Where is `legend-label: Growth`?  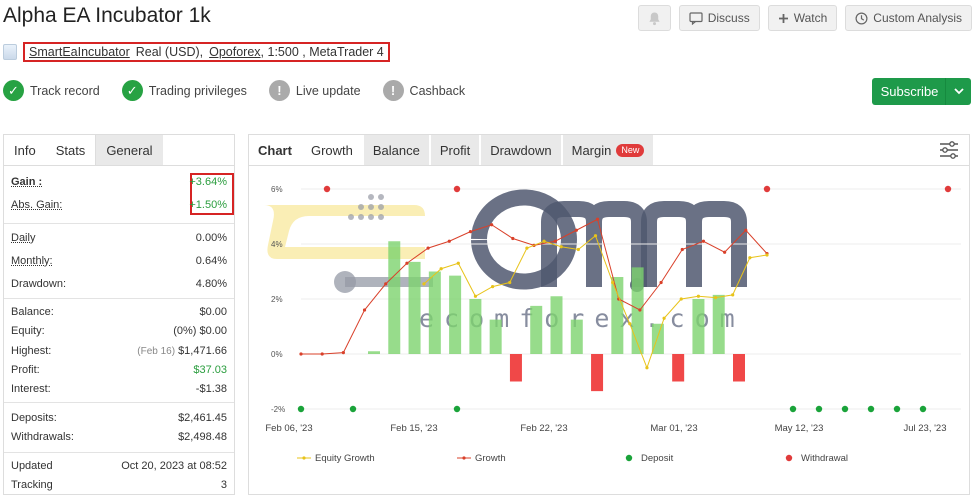 legend-label: Growth is located at coordinates (490, 458).